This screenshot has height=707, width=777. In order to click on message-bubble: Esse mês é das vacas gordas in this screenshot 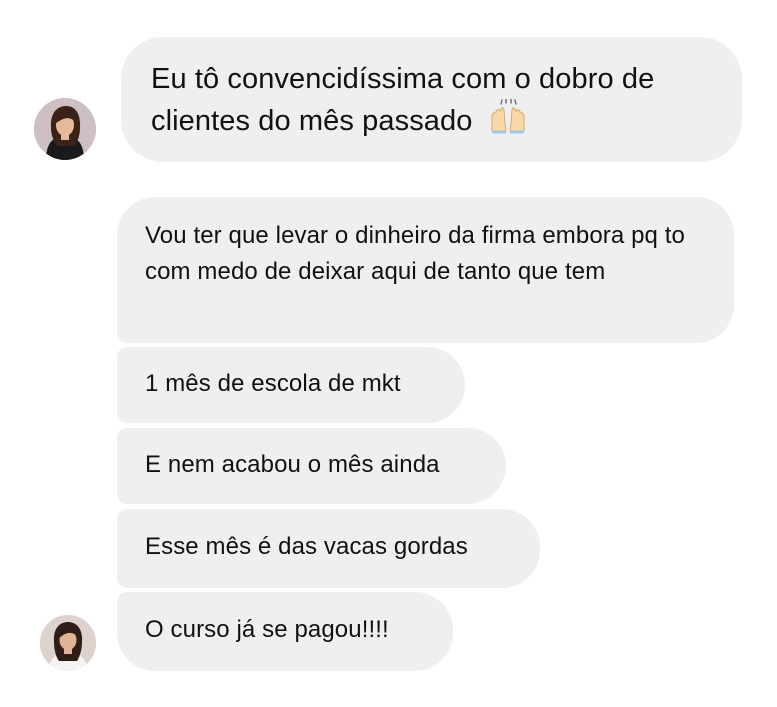, I will do `click(328, 548)`.